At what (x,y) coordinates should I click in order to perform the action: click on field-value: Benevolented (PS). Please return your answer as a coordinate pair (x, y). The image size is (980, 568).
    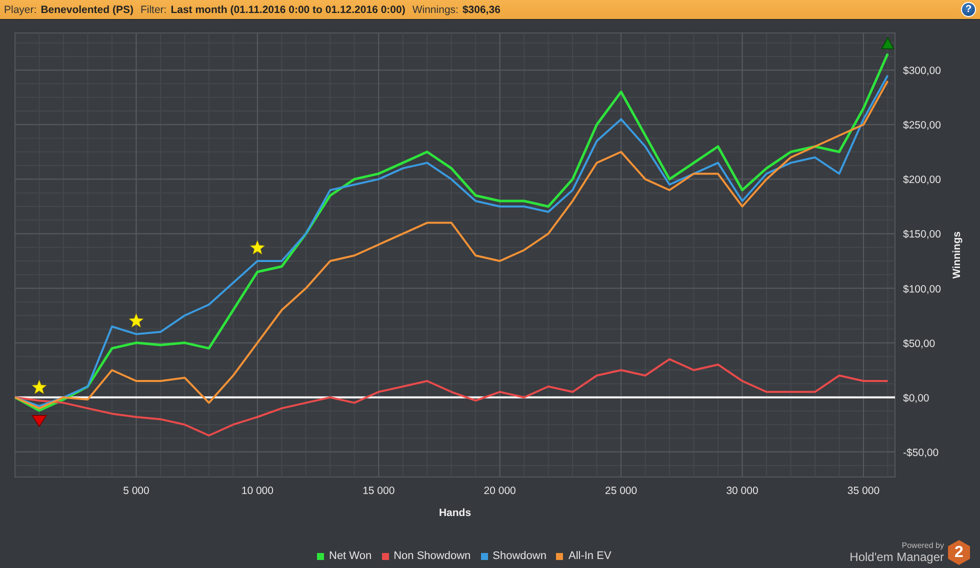
    Looking at the image, I should click on (87, 10).